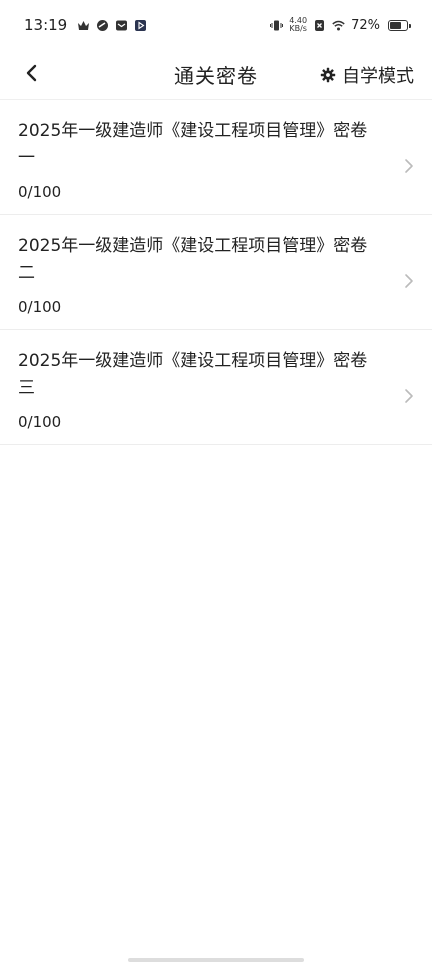  Describe the element at coordinates (102, 25) in the screenshot. I see `app-icon` at that location.